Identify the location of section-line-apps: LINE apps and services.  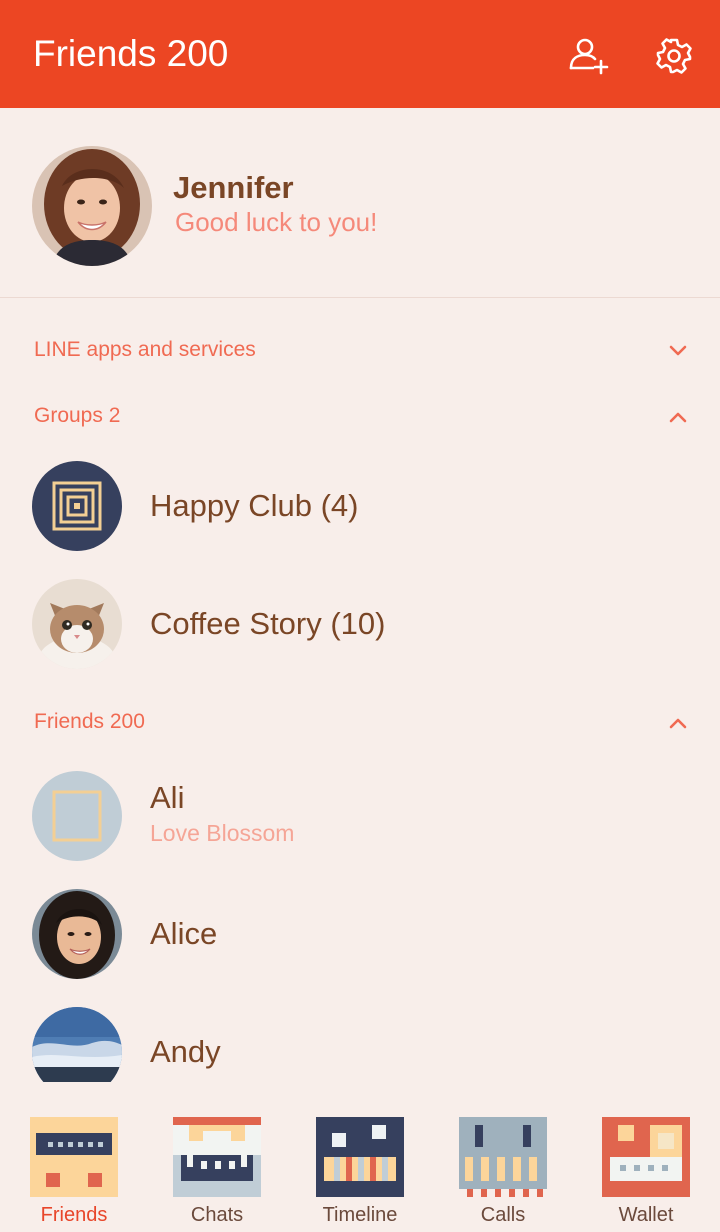
(360, 350).